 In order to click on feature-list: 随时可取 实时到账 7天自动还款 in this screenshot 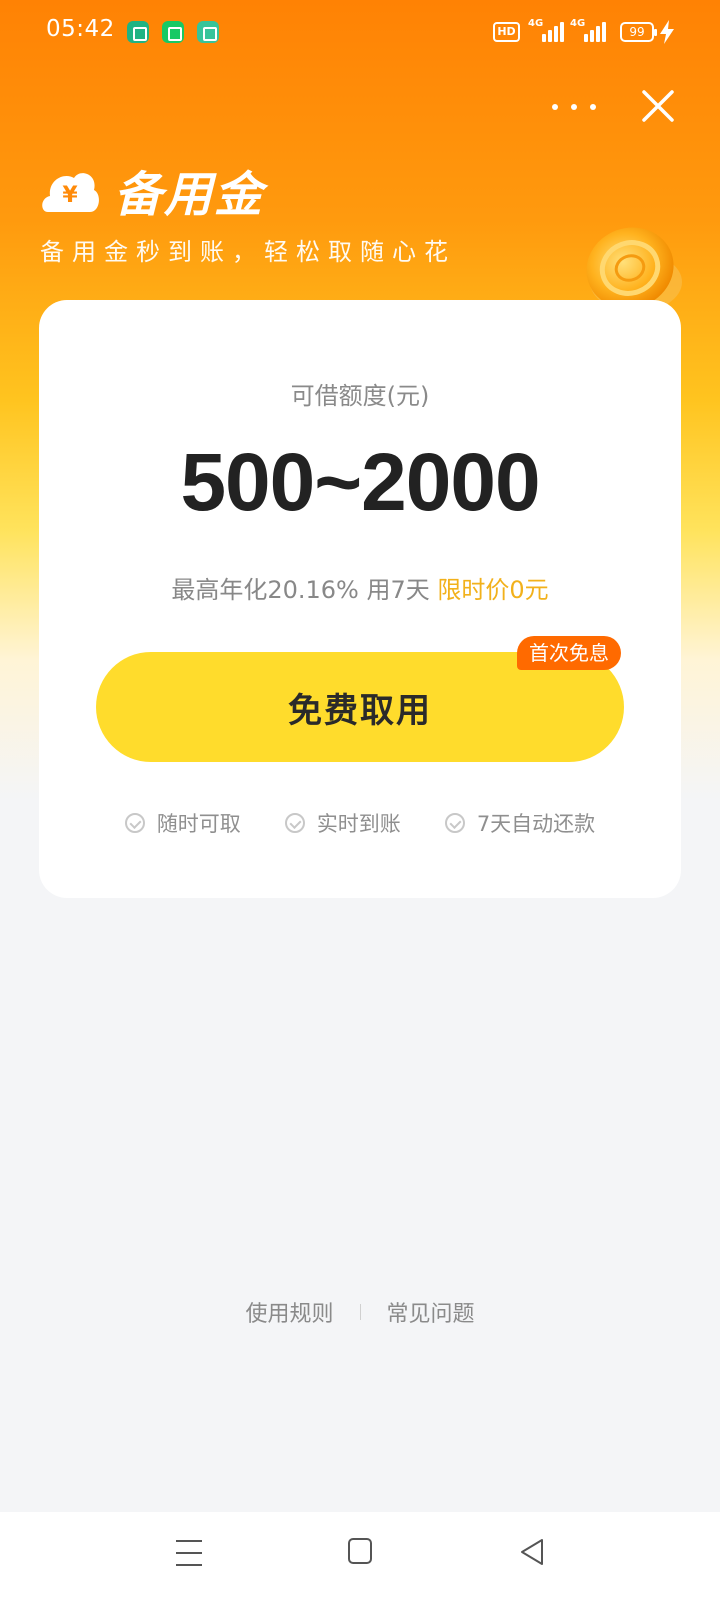, I will do `click(360, 823)`.